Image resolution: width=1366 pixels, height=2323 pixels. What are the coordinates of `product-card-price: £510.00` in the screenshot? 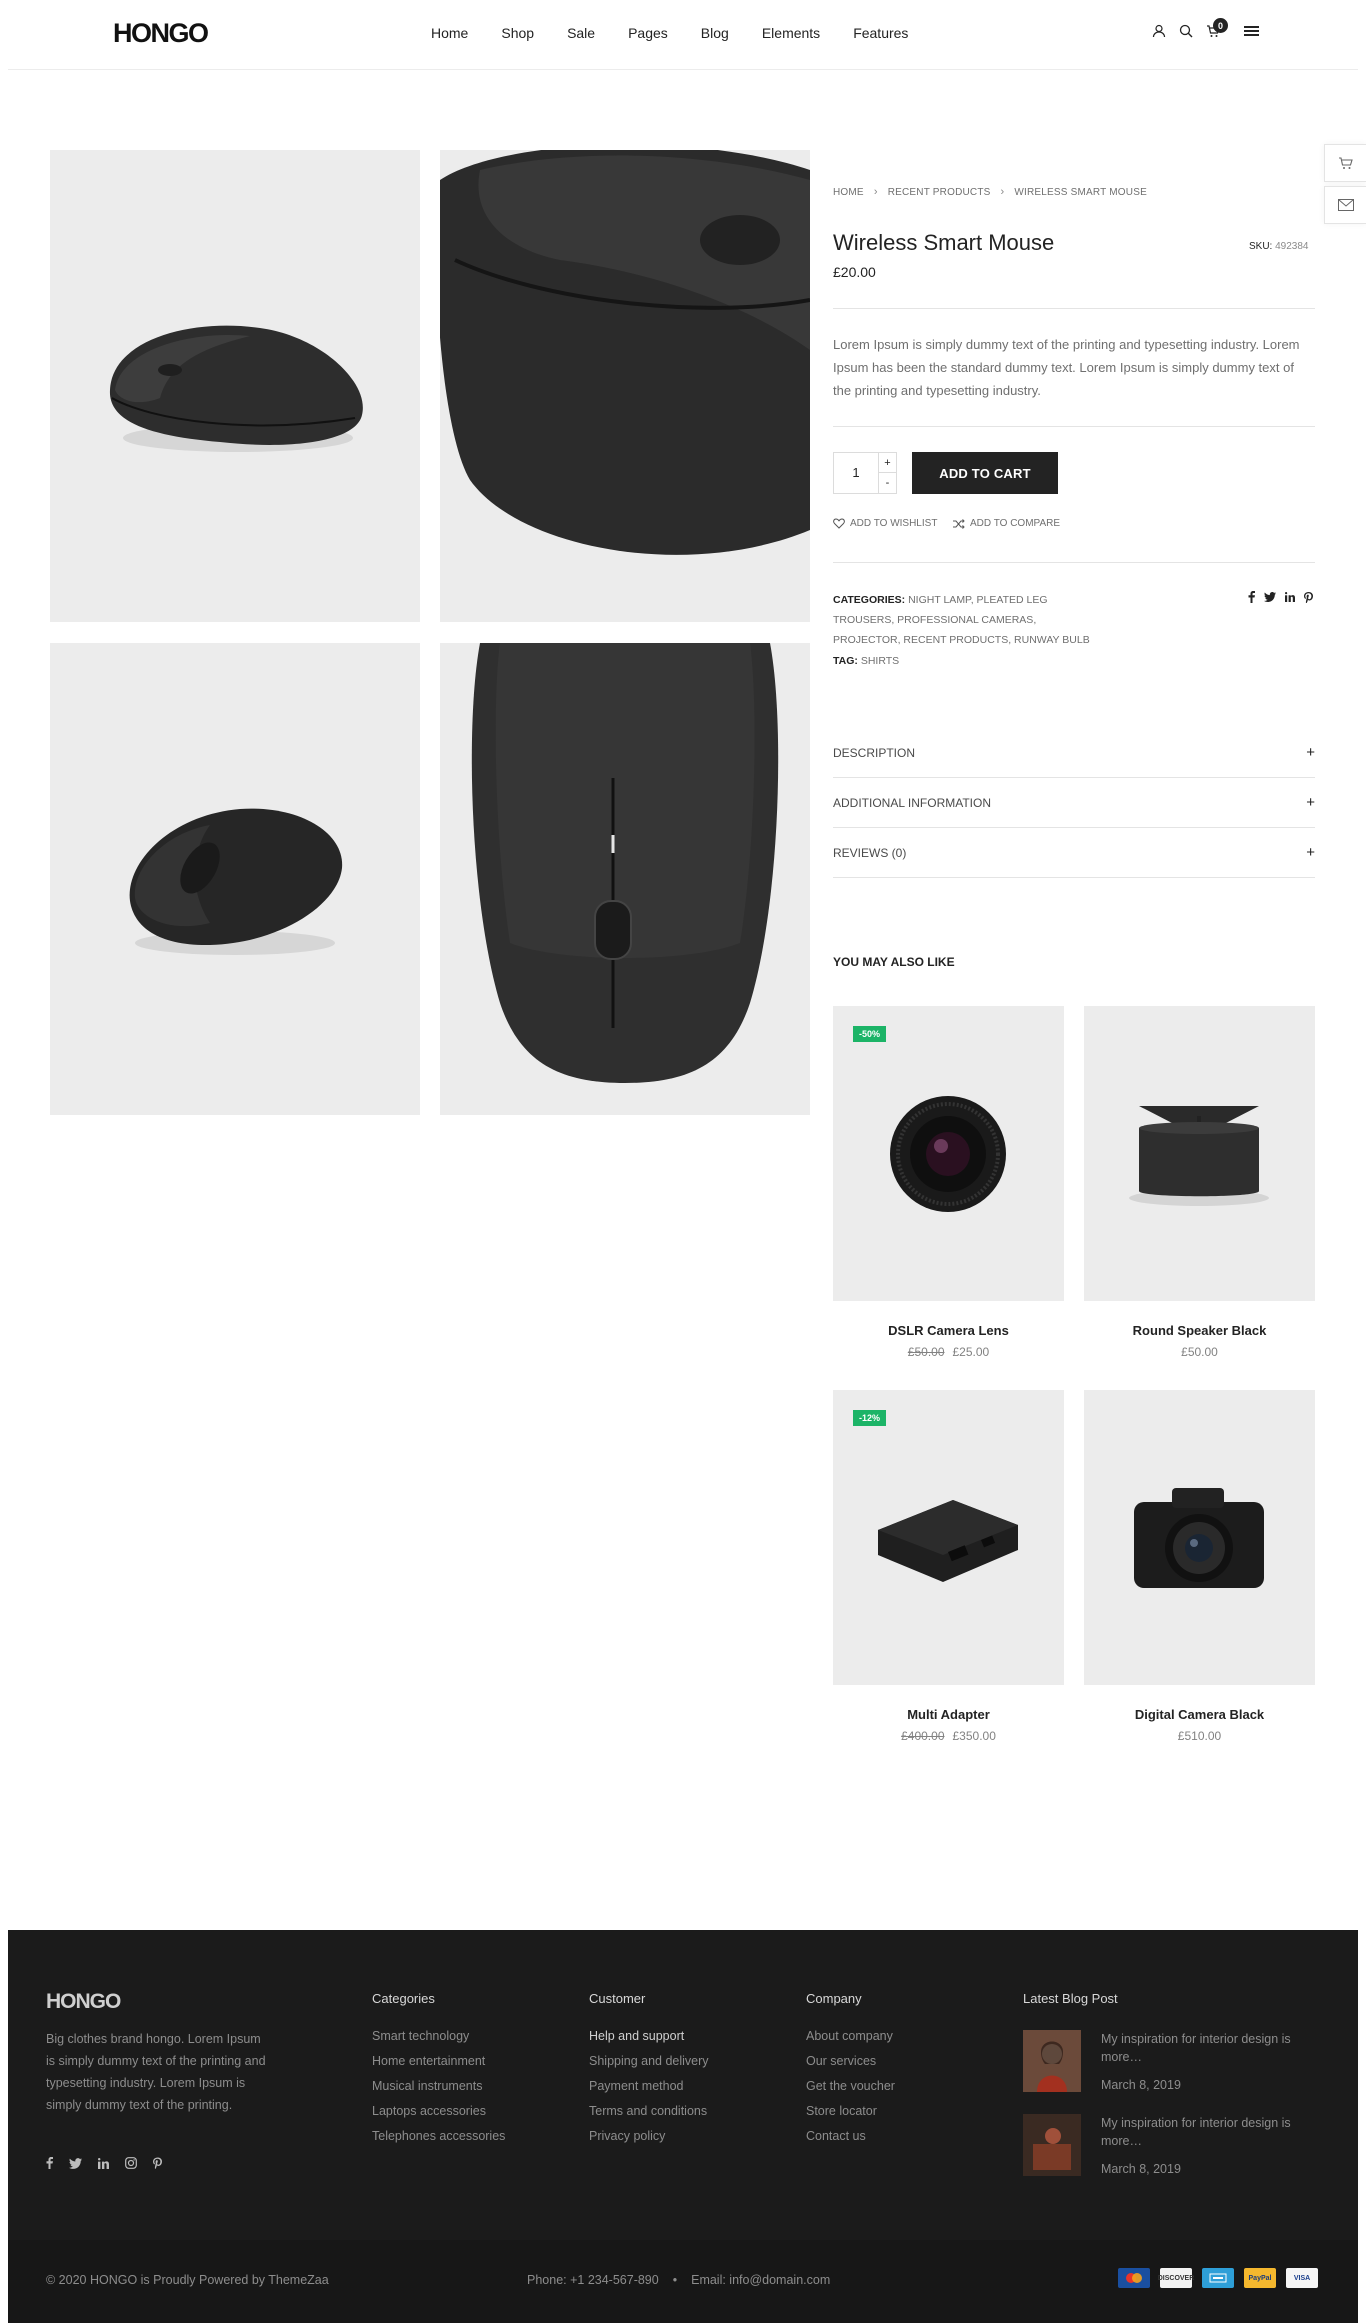 It's located at (1199, 1736).